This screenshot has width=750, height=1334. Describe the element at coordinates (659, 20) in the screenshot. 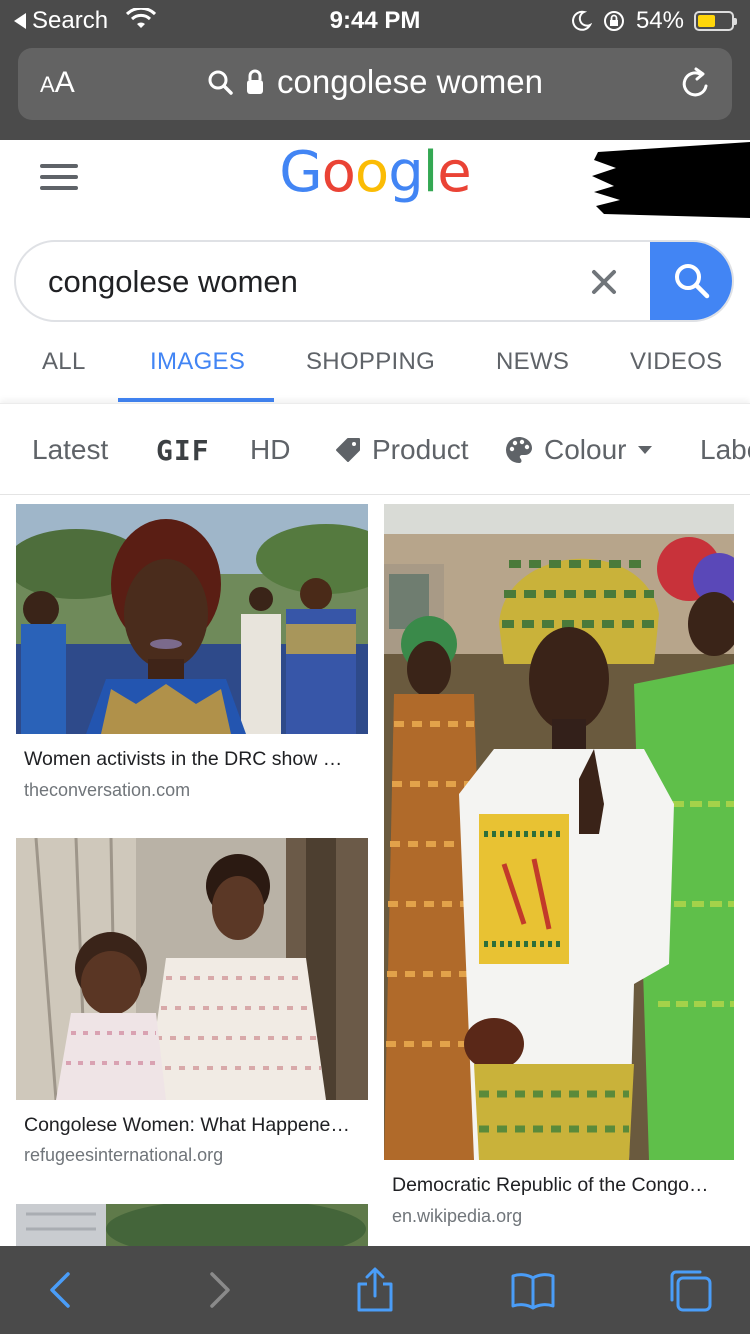

I see `battery-percent: 54%` at that location.